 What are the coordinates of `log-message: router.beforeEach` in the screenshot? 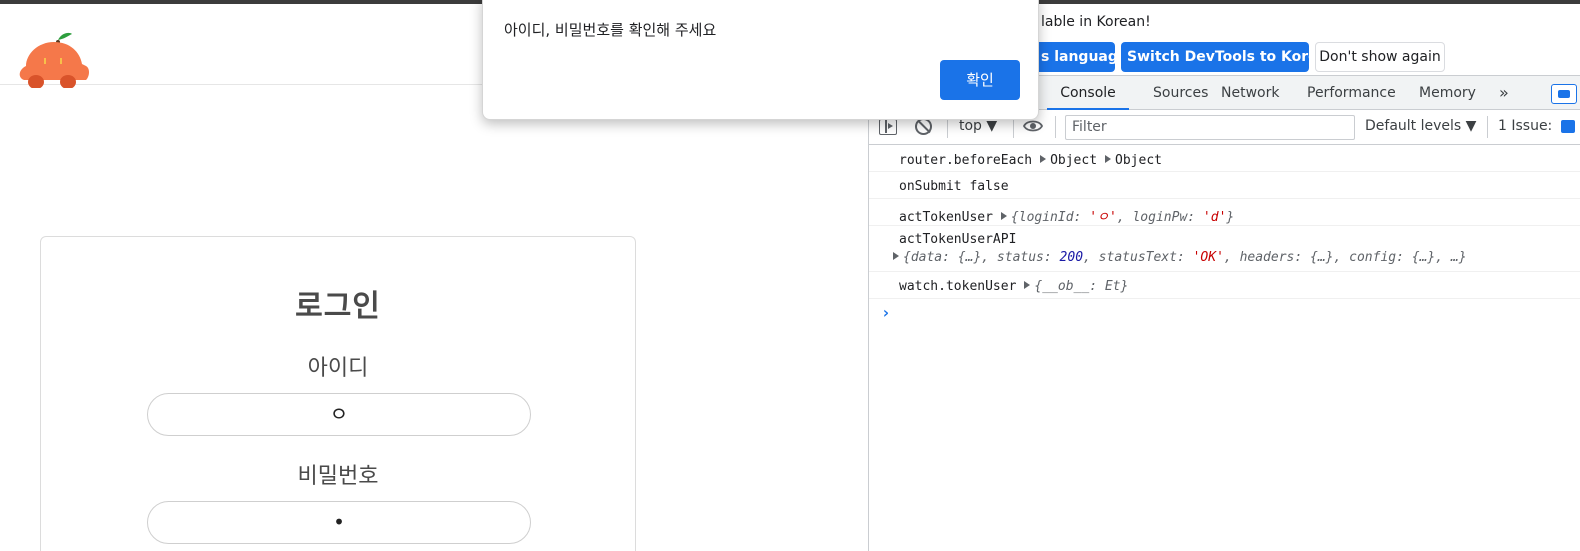 It's located at (966, 160).